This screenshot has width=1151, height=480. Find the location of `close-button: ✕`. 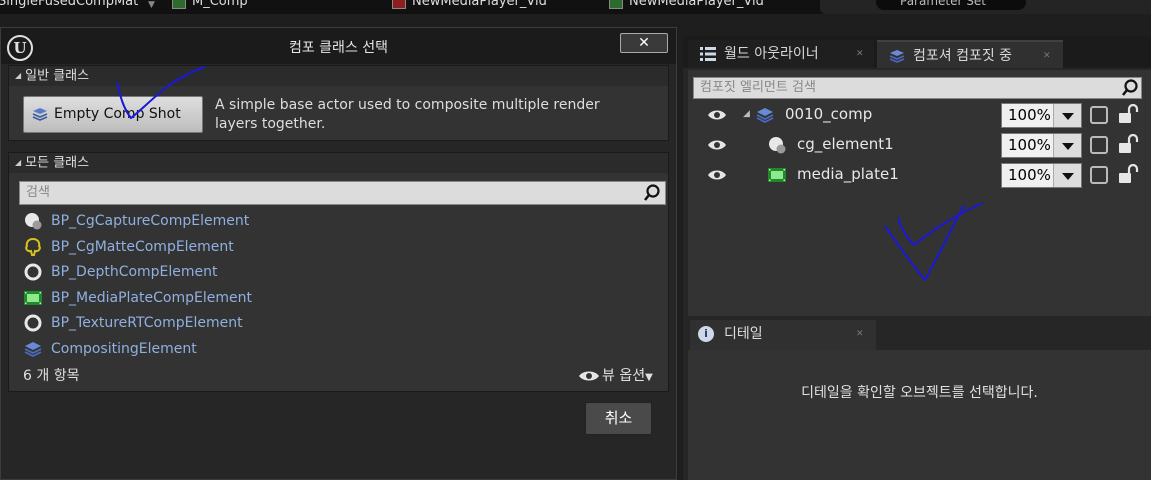

close-button: ✕ is located at coordinates (644, 43).